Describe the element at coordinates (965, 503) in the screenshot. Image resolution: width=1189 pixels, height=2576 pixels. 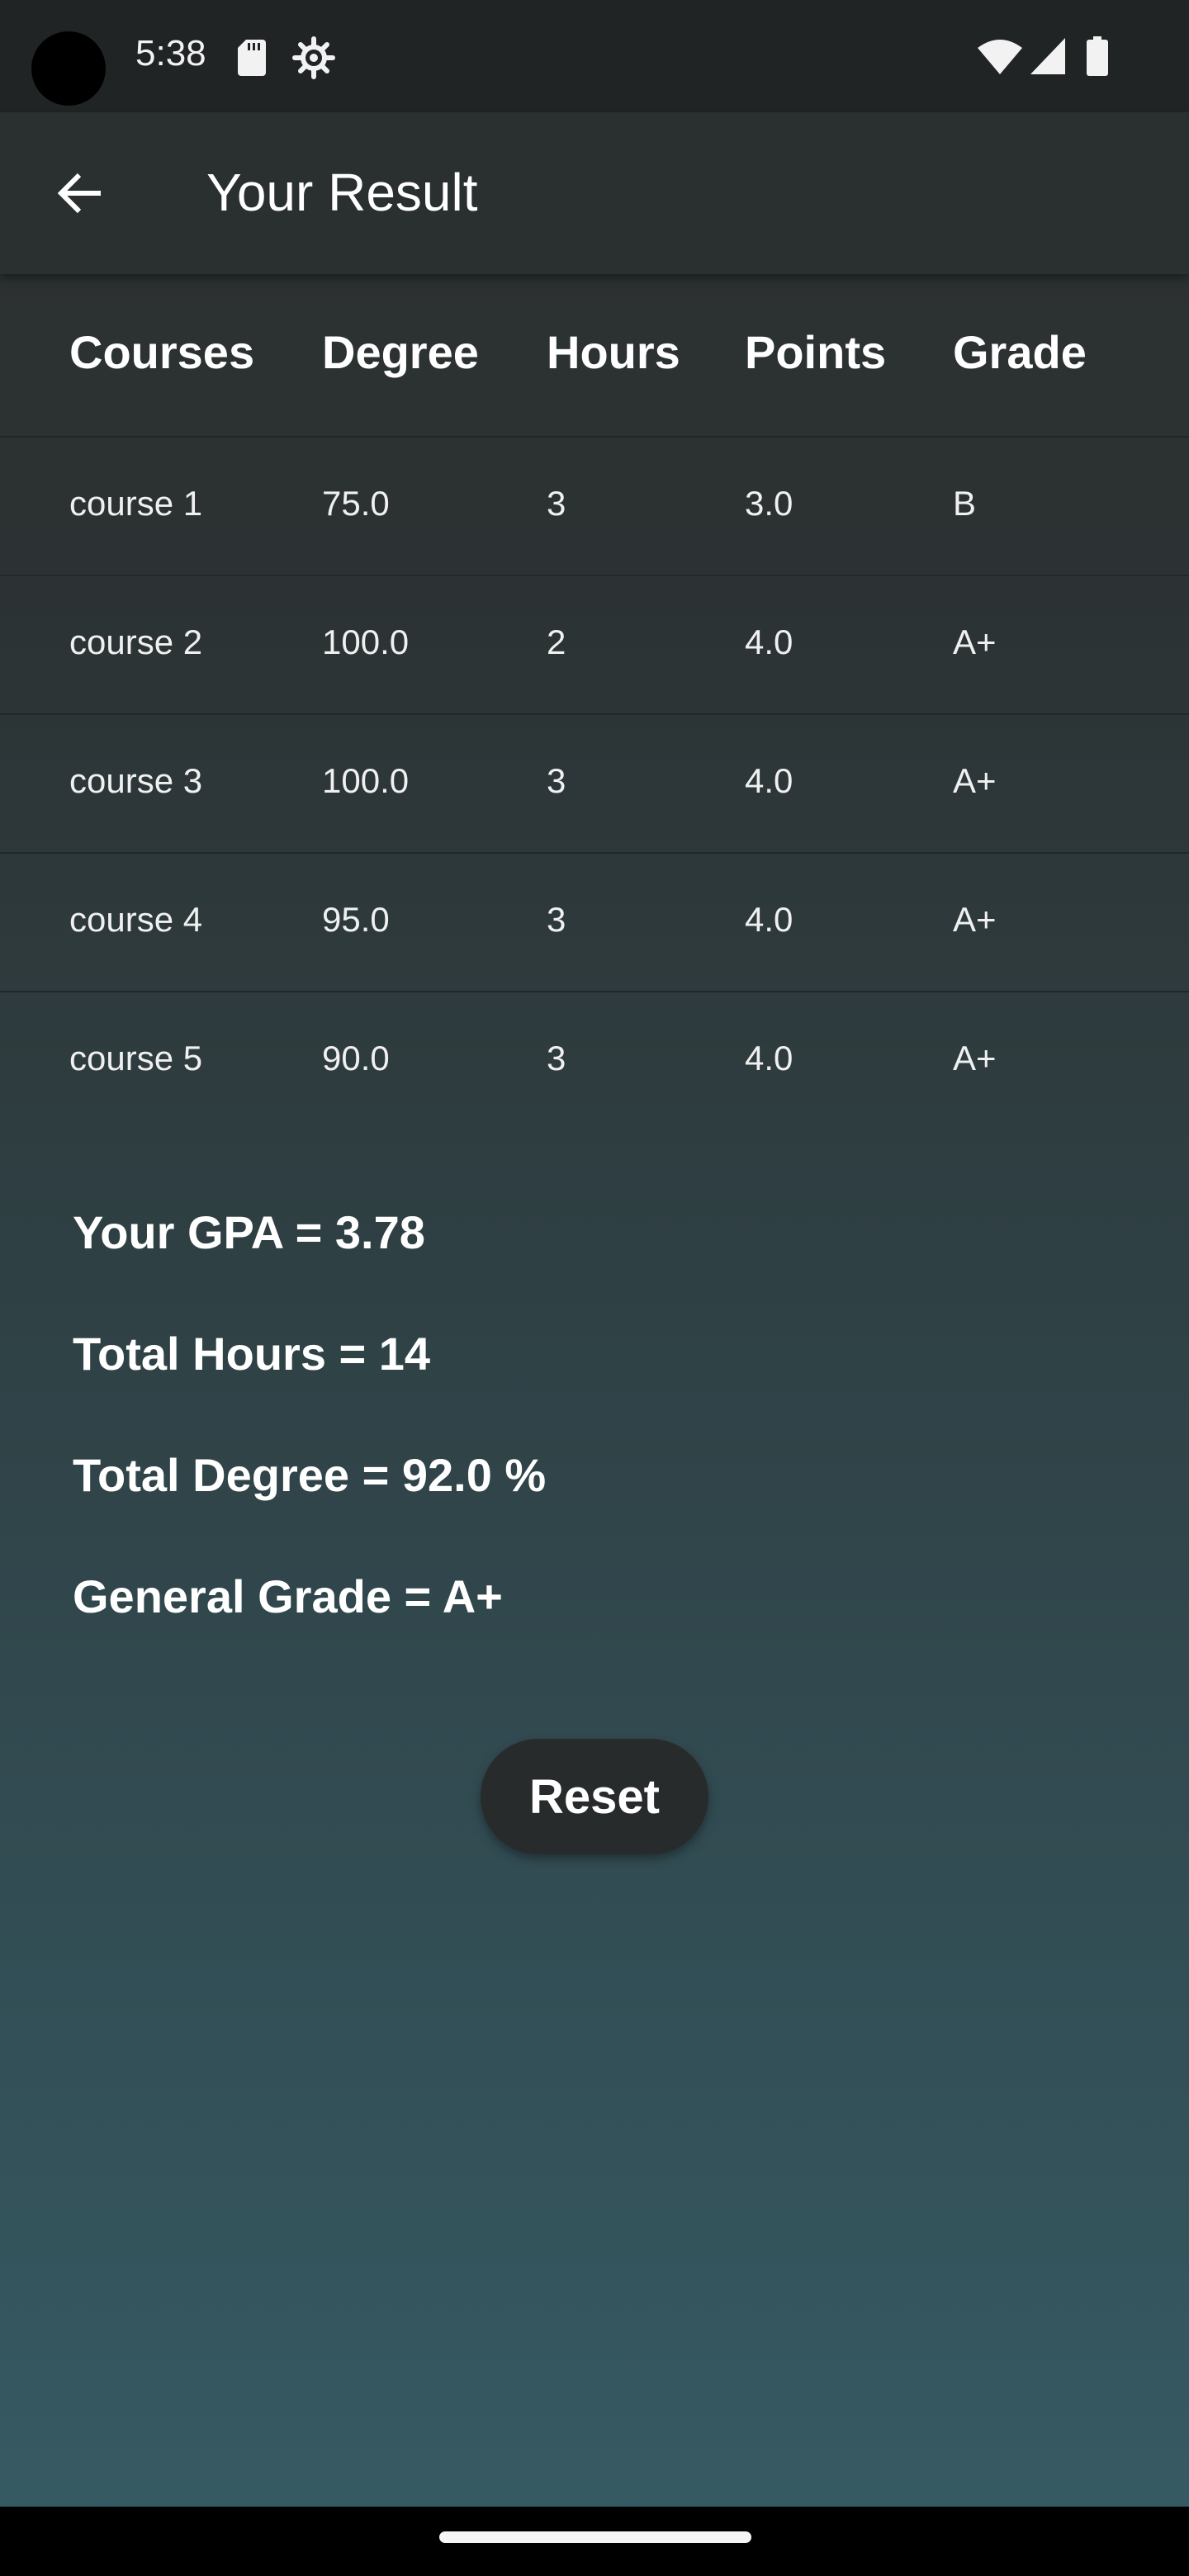
I see `grade-cell: B` at that location.